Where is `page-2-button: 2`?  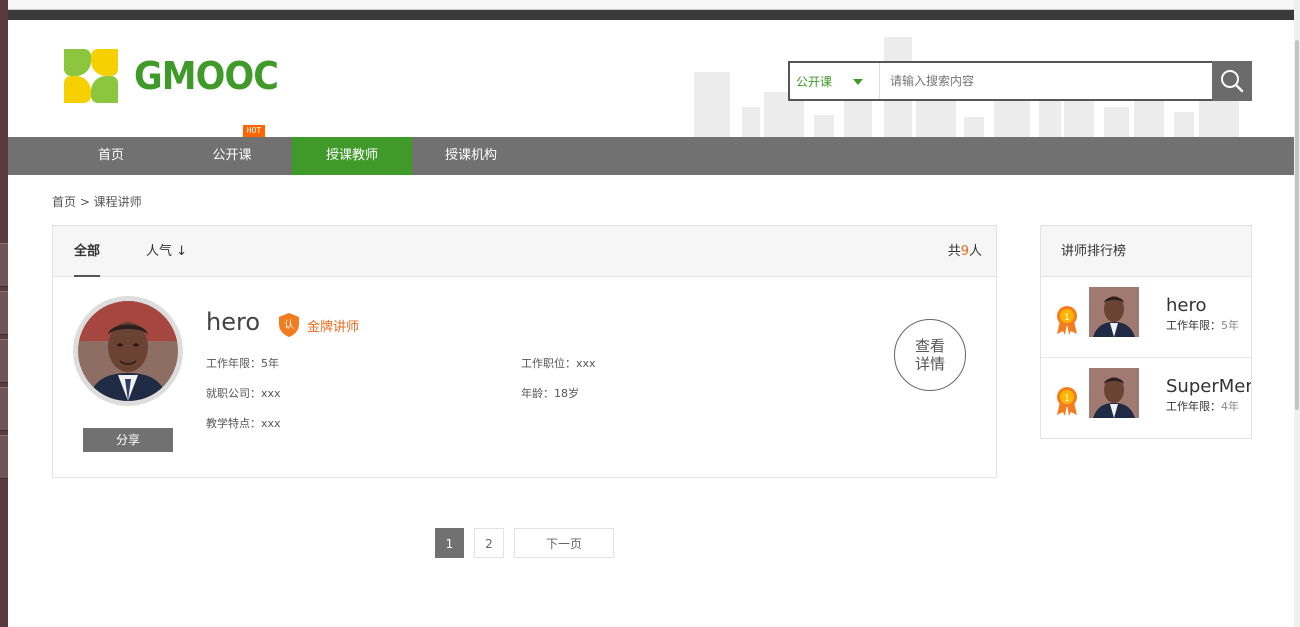
page-2-button: 2 is located at coordinates (489, 543).